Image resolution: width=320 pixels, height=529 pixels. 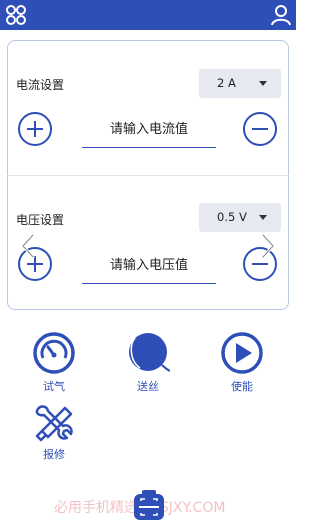 What do you see at coordinates (54, 454) in the screenshot?
I see `repair-label: 报修` at bounding box center [54, 454].